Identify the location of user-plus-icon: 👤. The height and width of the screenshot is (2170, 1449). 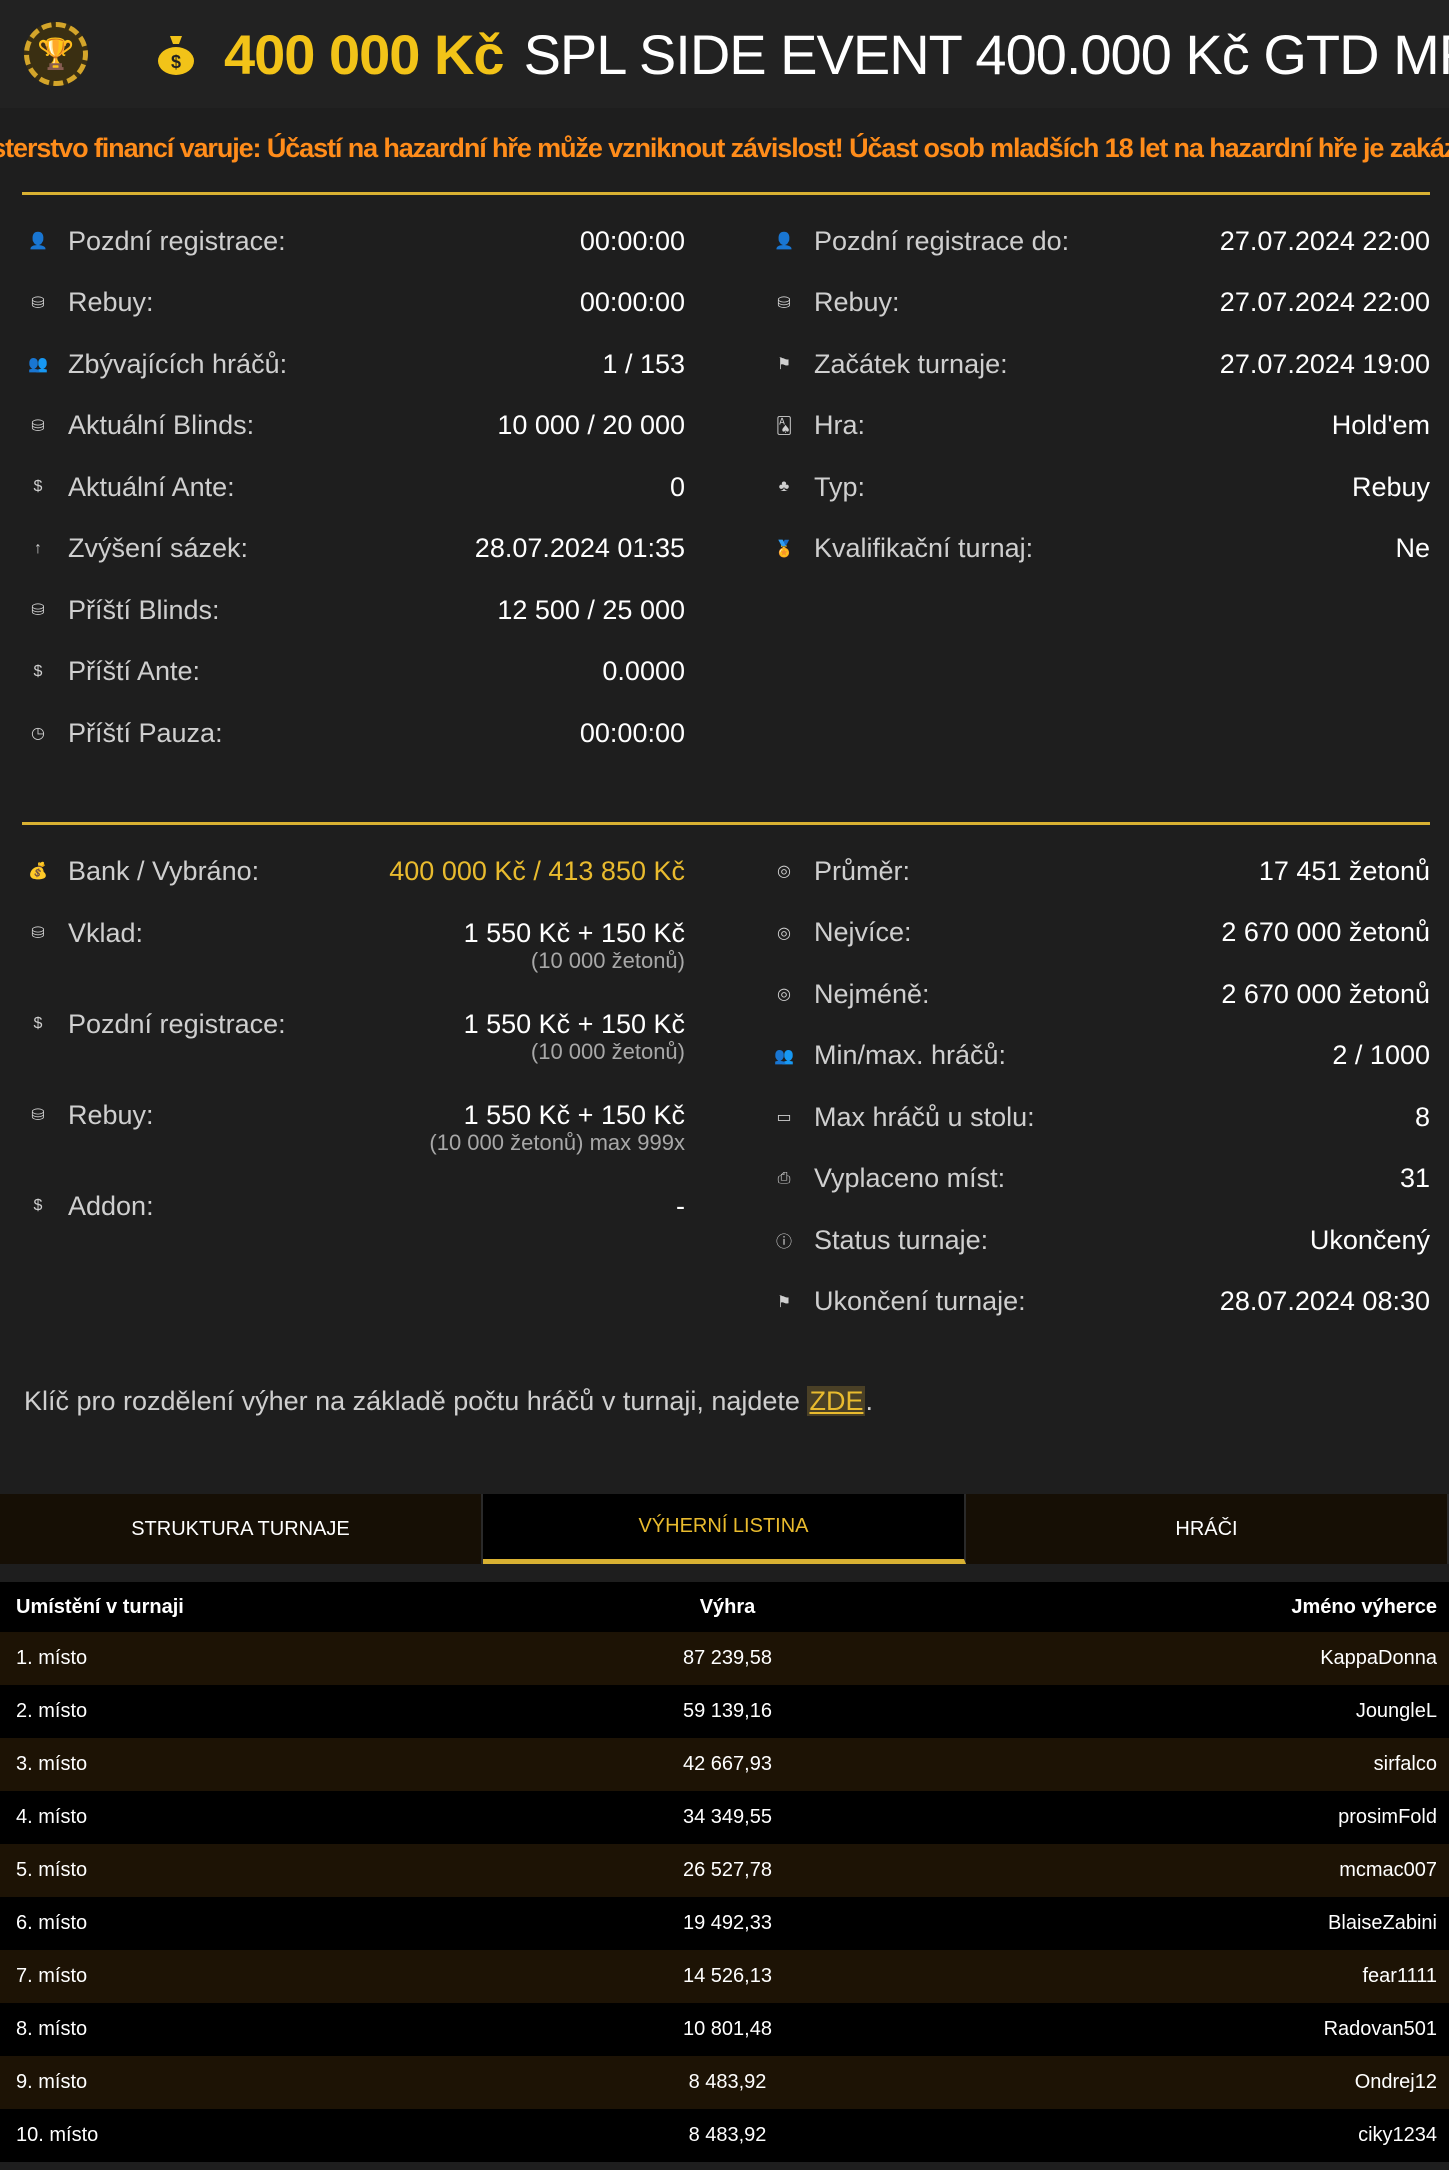
(38, 241).